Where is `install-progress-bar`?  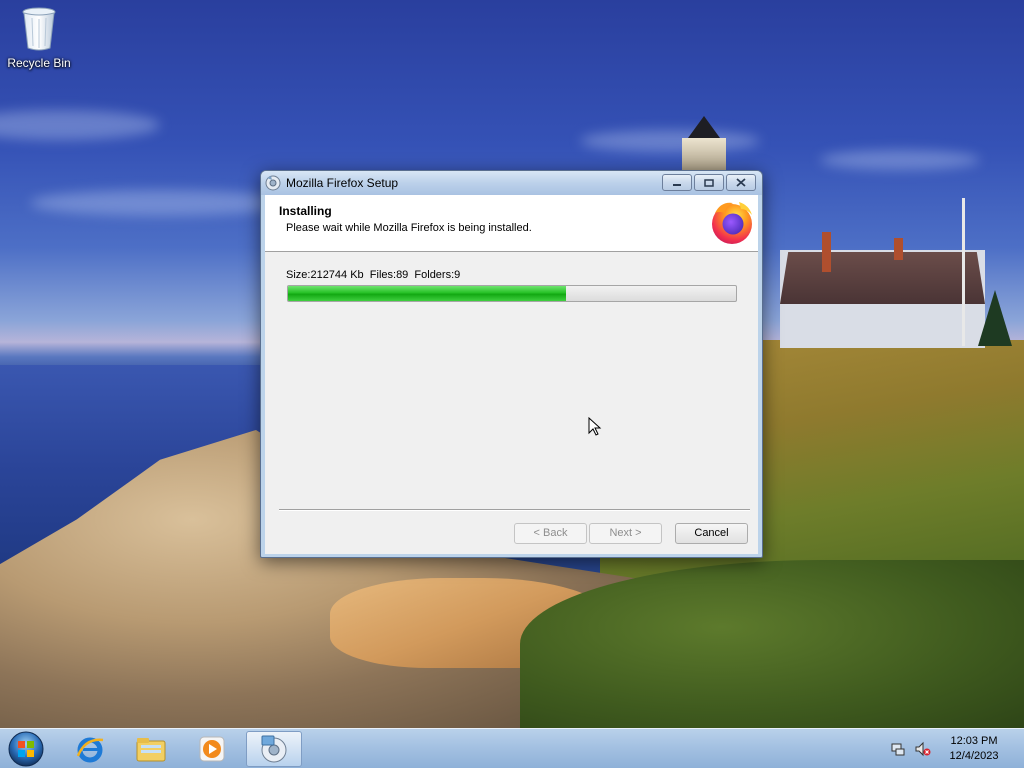 install-progress-bar is located at coordinates (512, 293).